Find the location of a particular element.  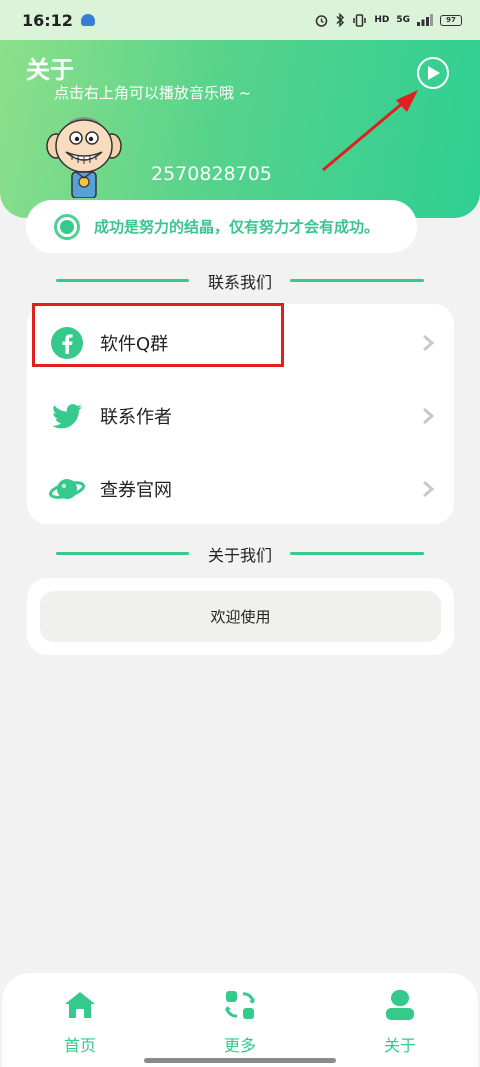

tab-more: 更多 is located at coordinates (240, 1020).